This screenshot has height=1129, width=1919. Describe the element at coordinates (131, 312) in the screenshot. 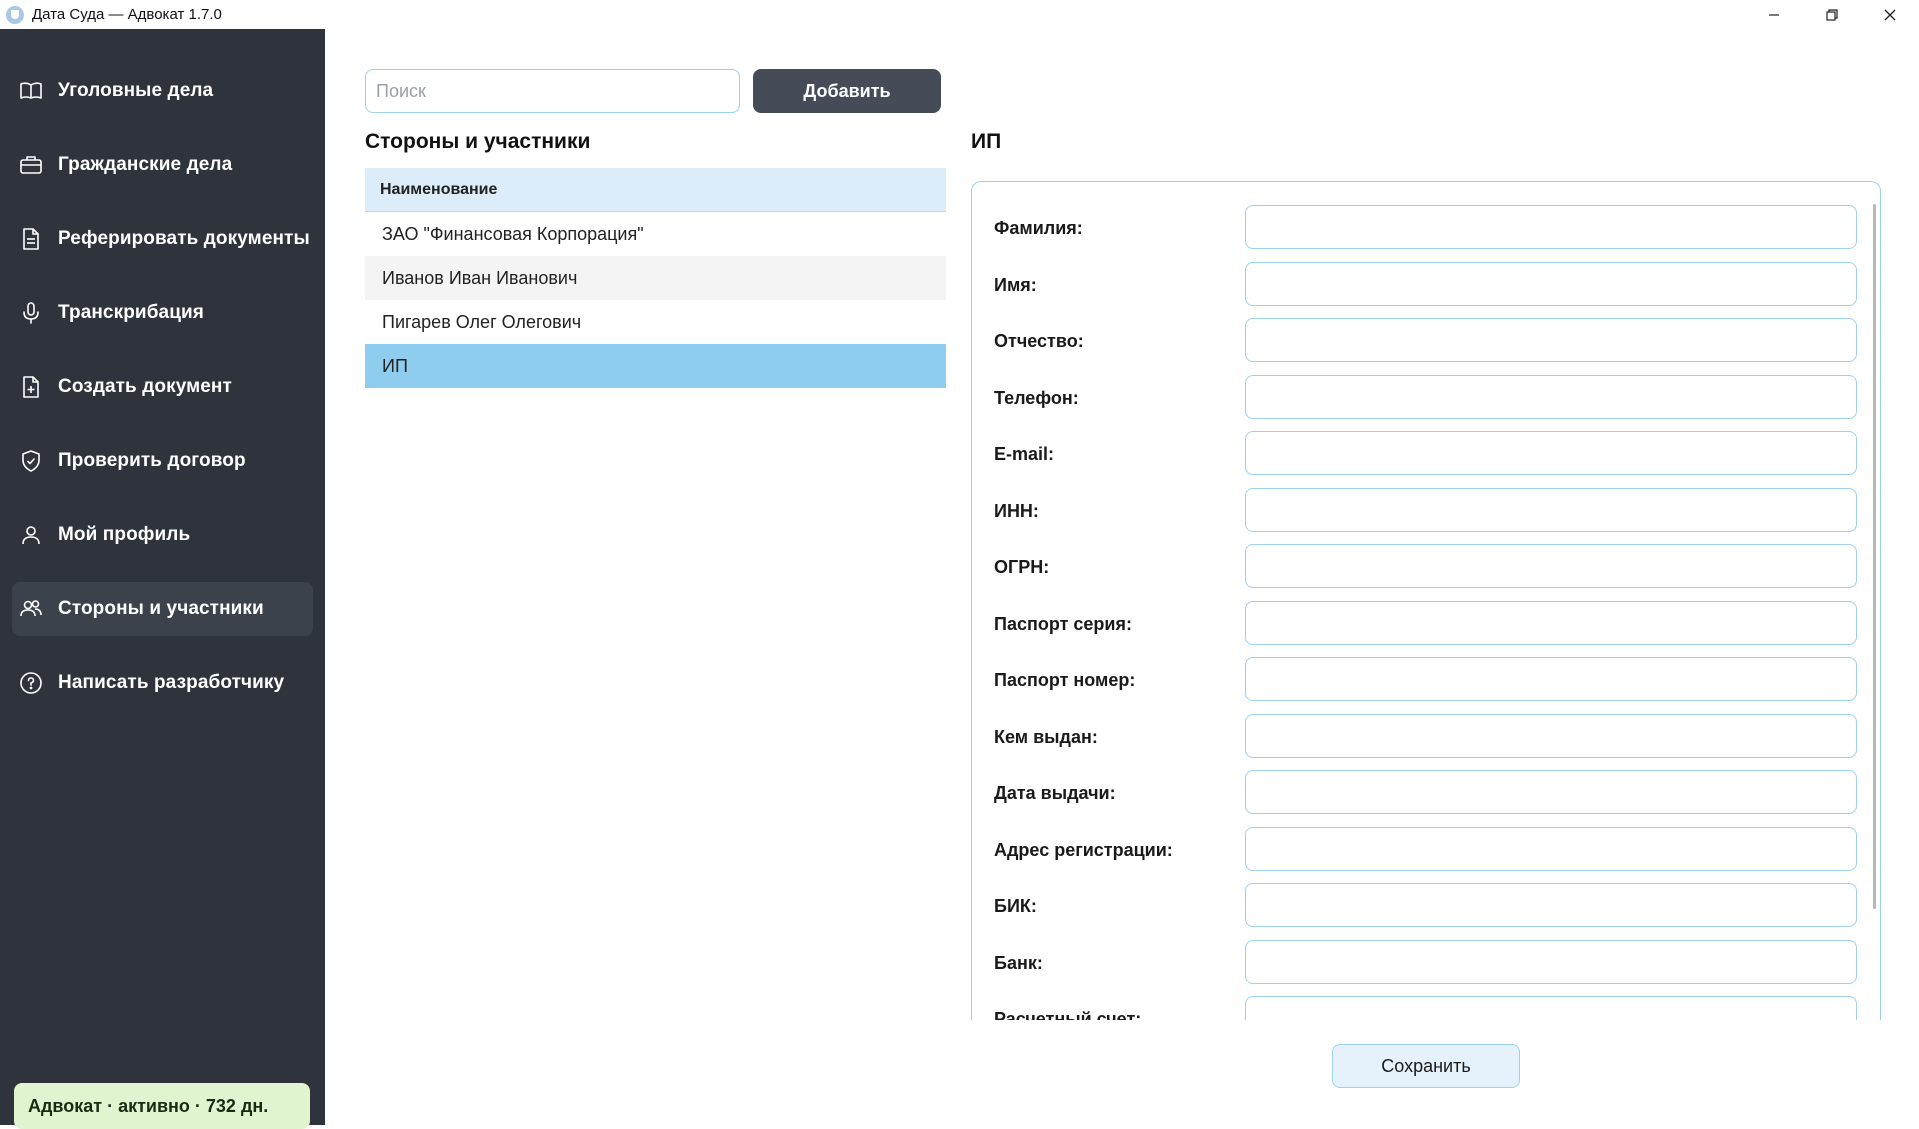

I see `sidebar-item-label: Транскрибация` at that location.